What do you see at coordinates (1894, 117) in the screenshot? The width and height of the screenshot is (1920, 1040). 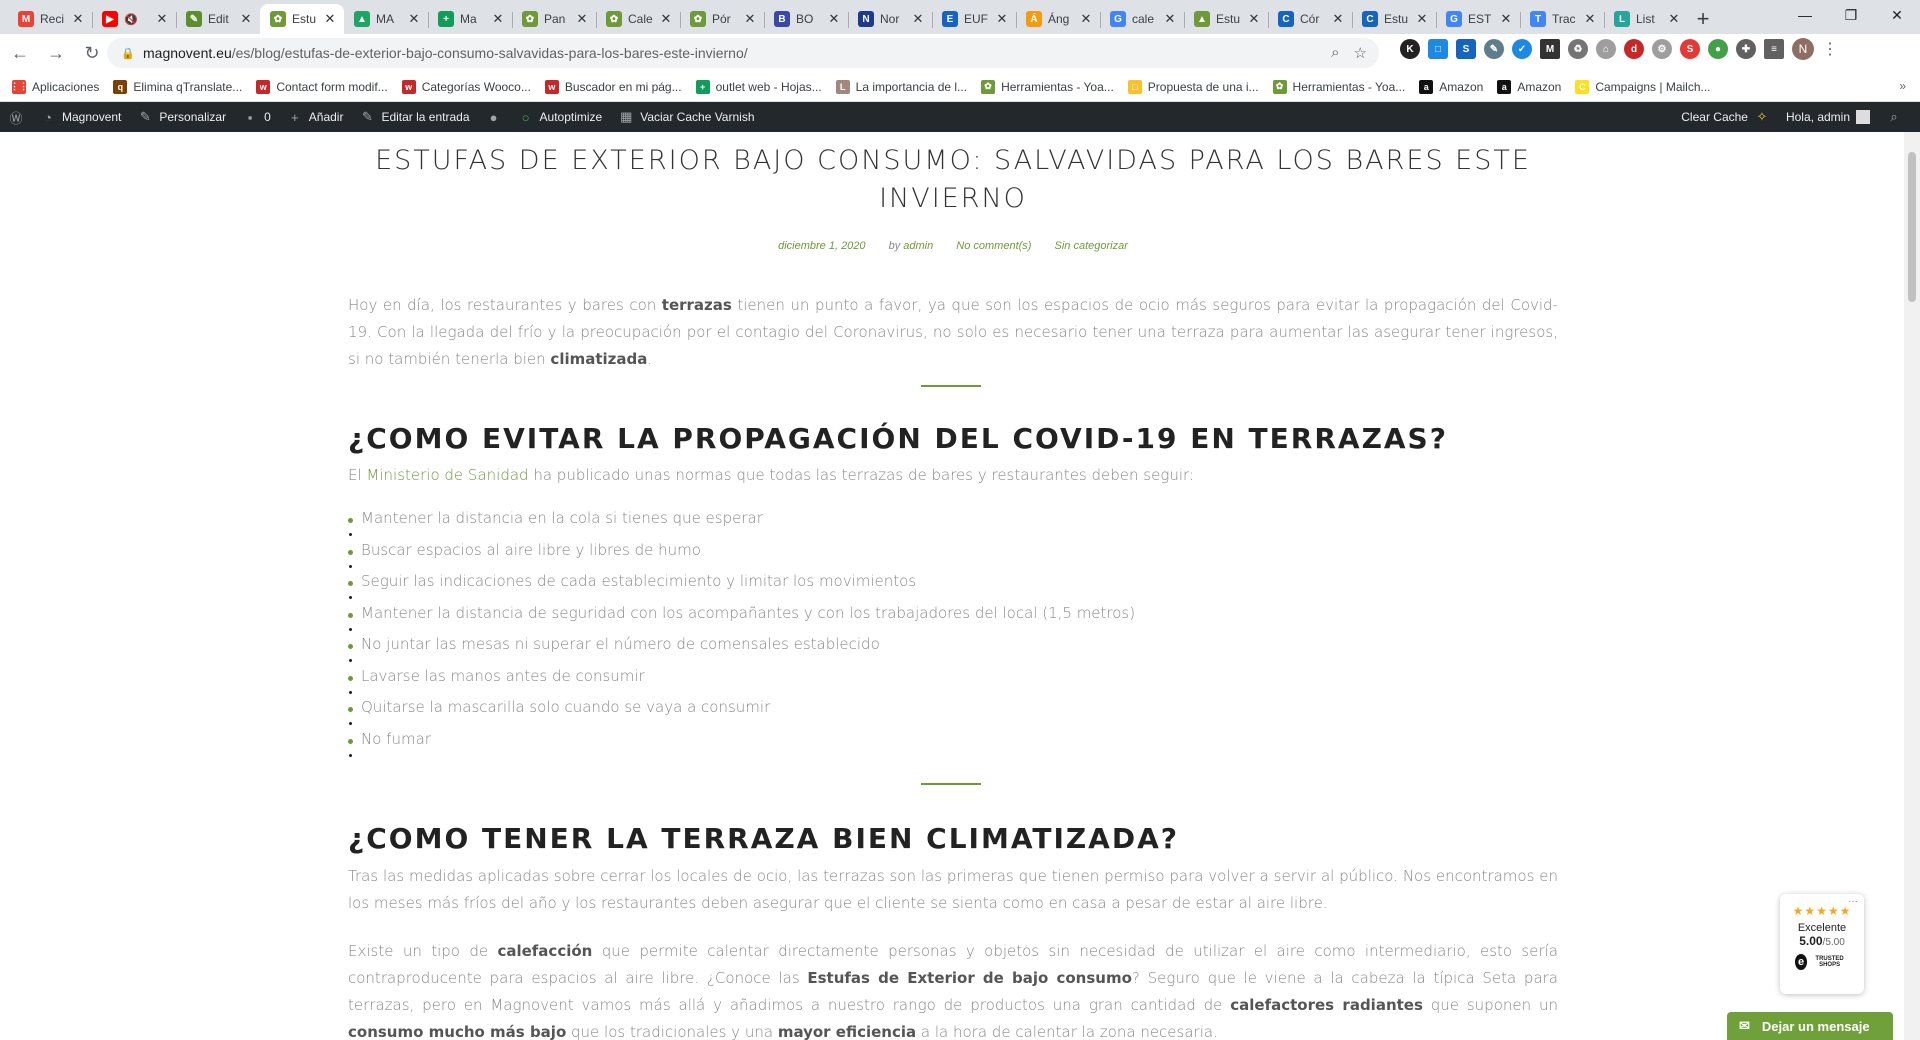 I see `wp-search-item: ⌕` at bounding box center [1894, 117].